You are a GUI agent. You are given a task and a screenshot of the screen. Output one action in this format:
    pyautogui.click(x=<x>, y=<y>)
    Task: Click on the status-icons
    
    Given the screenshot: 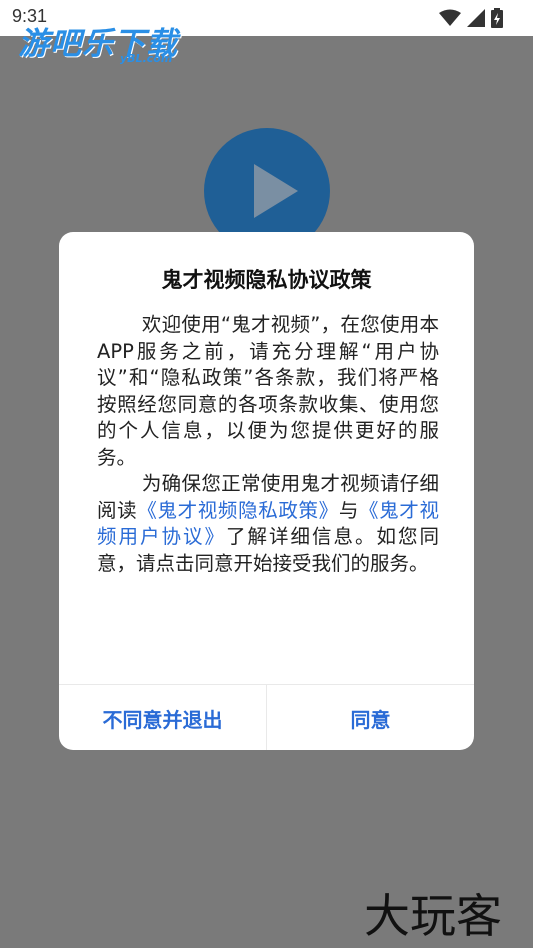 What is the action you would take?
    pyautogui.click(x=471, y=18)
    